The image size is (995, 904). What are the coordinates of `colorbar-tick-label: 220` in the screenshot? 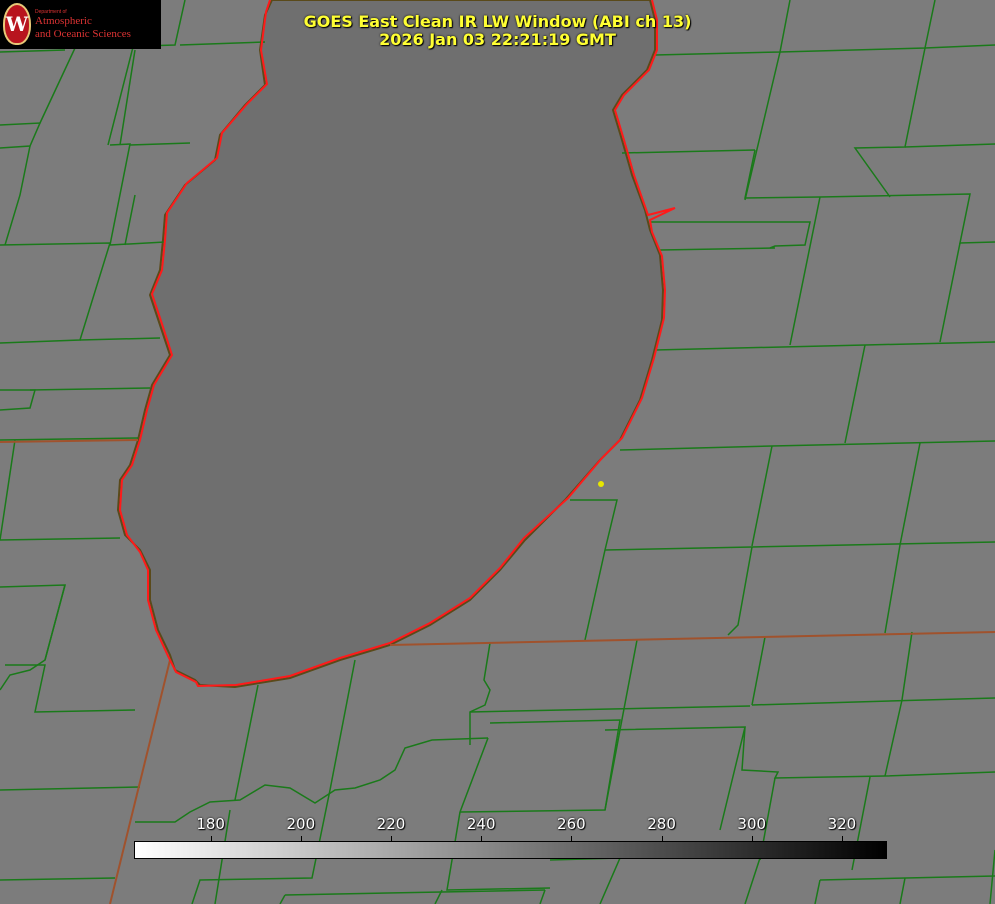 It's located at (391, 824).